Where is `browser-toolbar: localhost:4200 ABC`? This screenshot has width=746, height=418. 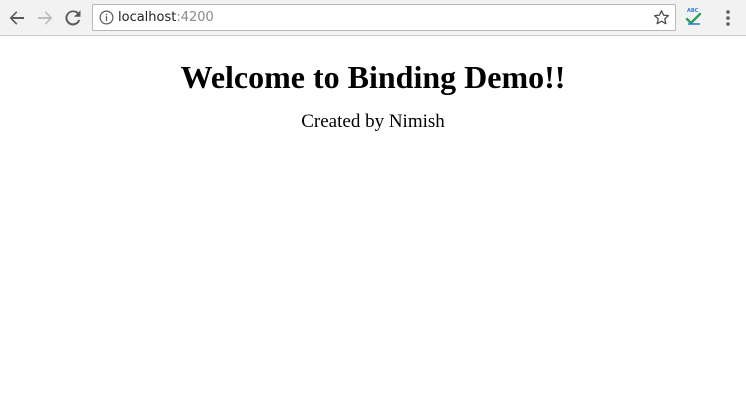
browser-toolbar: localhost:4200 ABC is located at coordinates (373, 18).